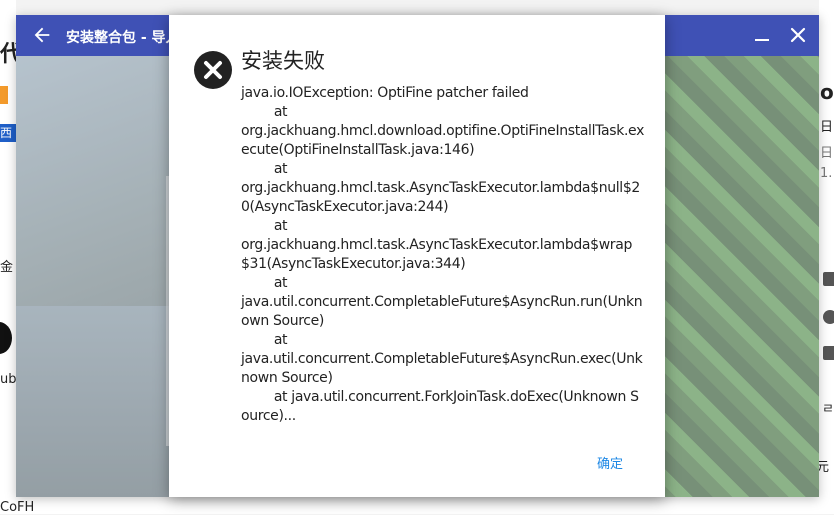  I want to click on bg-fragment-blue-tag: 西, so click(8, 133).